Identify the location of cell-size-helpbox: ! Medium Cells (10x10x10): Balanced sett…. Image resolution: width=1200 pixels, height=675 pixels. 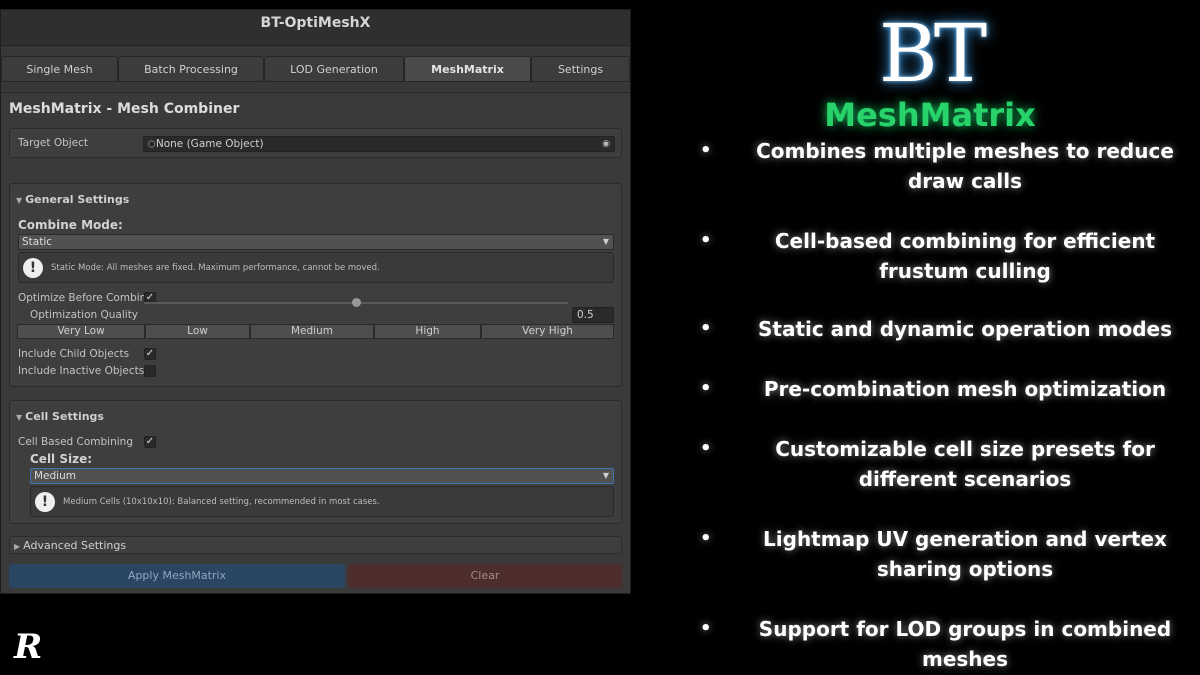
(322, 501).